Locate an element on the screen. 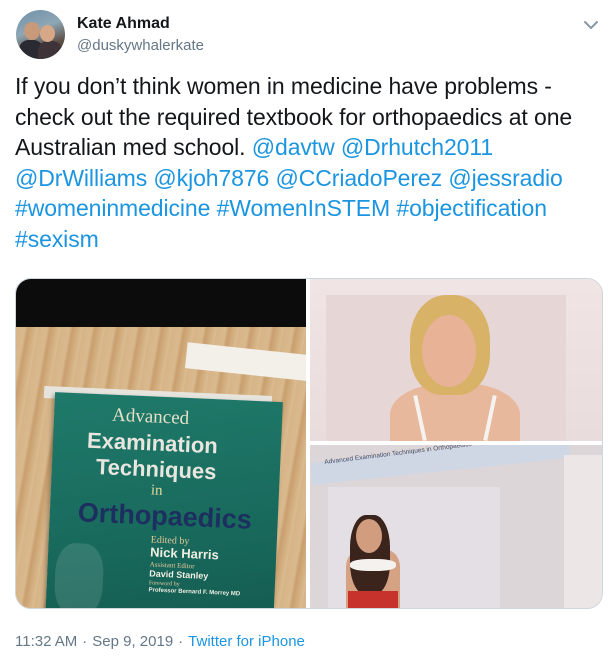 Image resolution: width=615 pixels, height=666 pixels. hashtag-objectification: #objectification is located at coordinates (471, 208).